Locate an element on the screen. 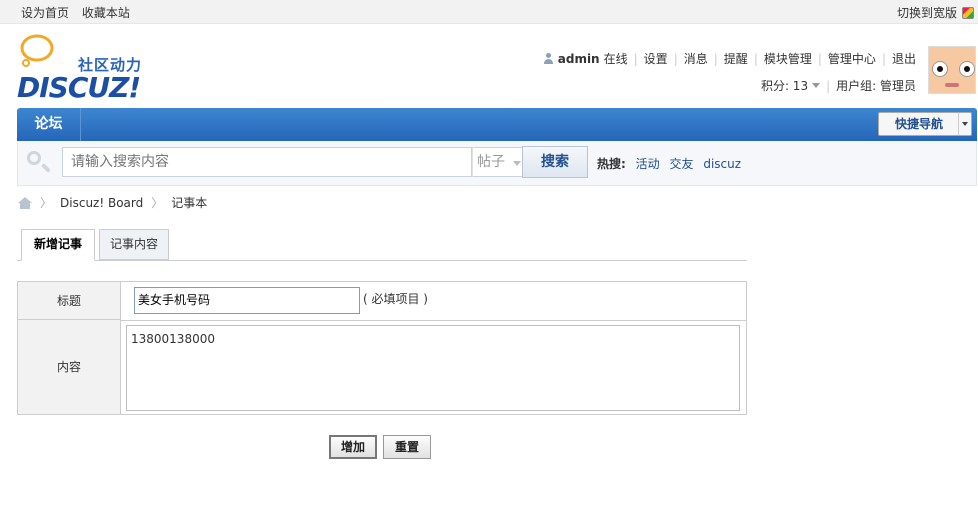 The image size is (978, 514). switch-wide-link: 切换到宽版 is located at coordinates (927, 12).